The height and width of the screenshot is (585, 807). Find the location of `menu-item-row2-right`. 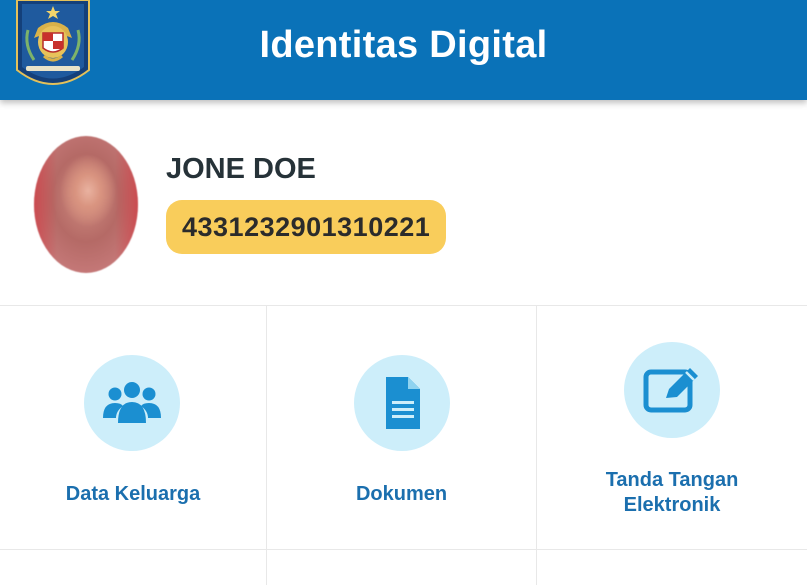

menu-item-row2-right is located at coordinates (672, 567).